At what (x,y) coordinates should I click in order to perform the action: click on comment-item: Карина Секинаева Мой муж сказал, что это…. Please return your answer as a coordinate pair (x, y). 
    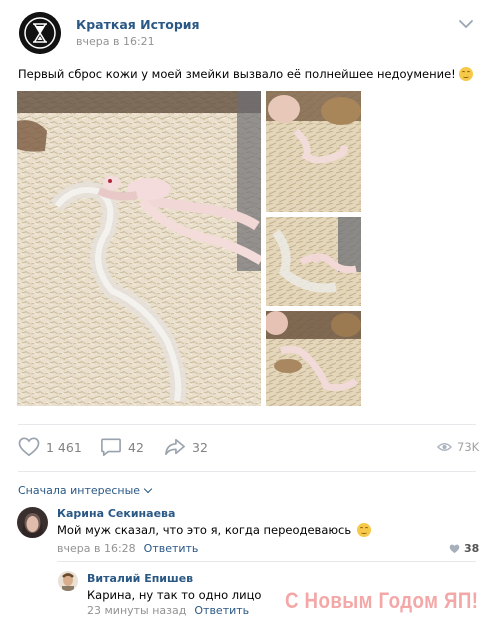
    Looking at the image, I should click on (243, 532).